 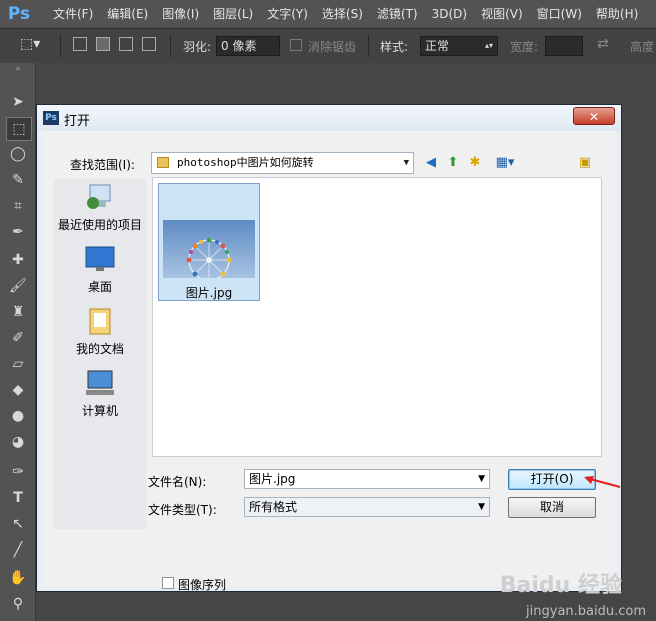 What do you see at coordinates (18, 180) in the screenshot?
I see `quick-select-tool-icon: ✎` at bounding box center [18, 180].